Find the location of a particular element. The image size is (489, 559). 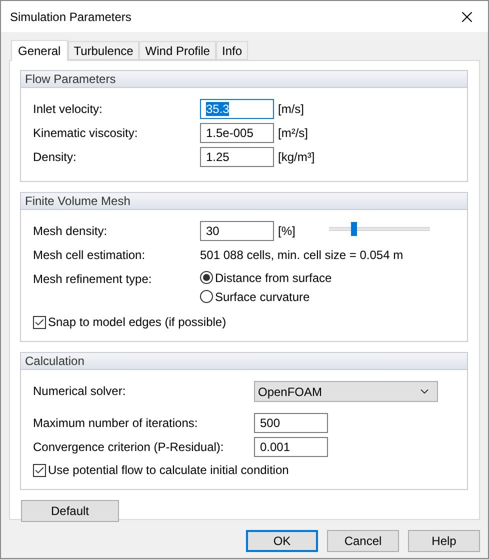

input-field: 0.001 is located at coordinates (291, 447).